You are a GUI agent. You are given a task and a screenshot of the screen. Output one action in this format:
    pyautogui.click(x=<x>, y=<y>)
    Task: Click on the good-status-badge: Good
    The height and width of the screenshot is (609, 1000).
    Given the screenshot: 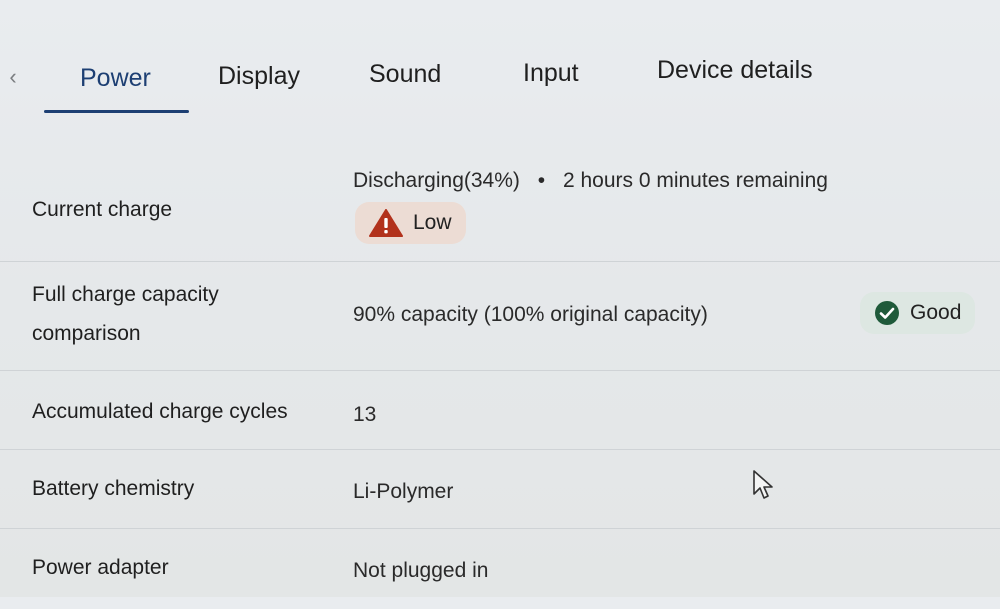 What is the action you would take?
    pyautogui.click(x=918, y=313)
    